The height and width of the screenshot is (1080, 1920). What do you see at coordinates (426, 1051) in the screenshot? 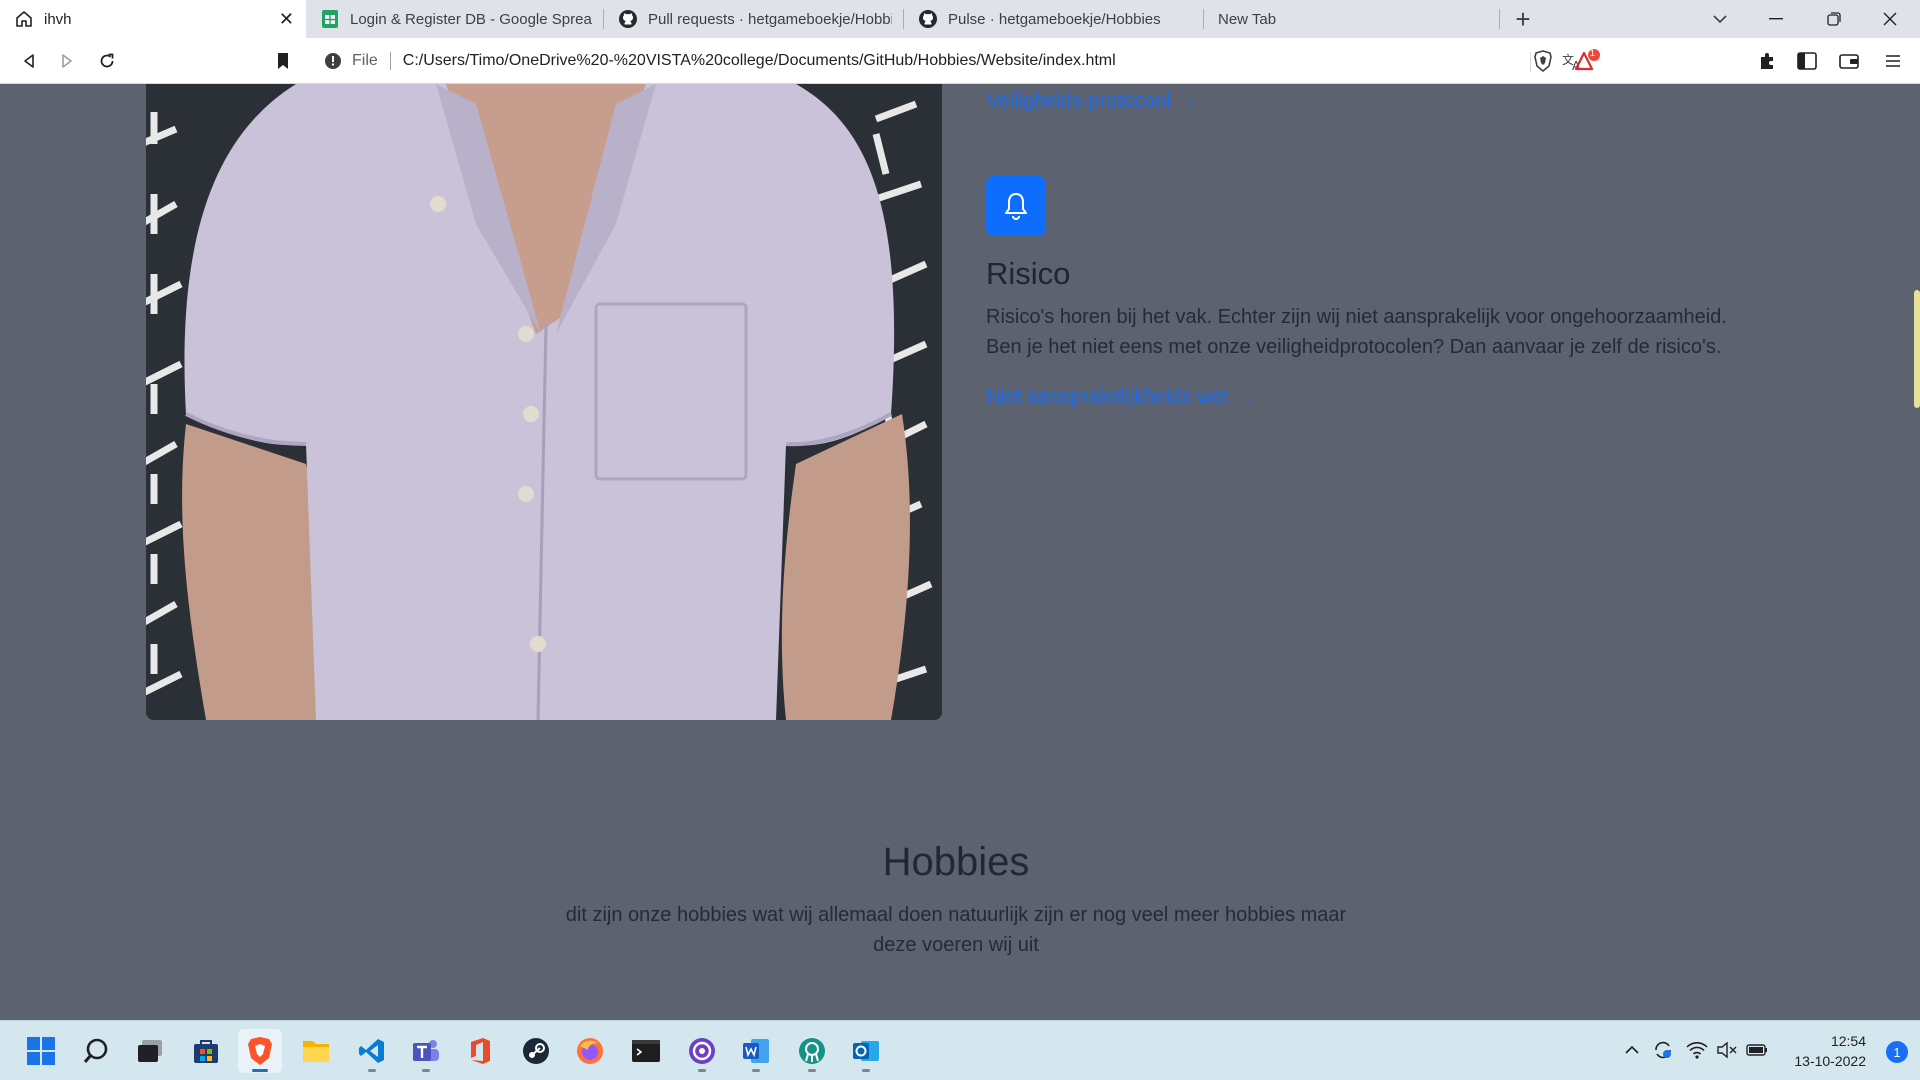
I see `teams-icon` at bounding box center [426, 1051].